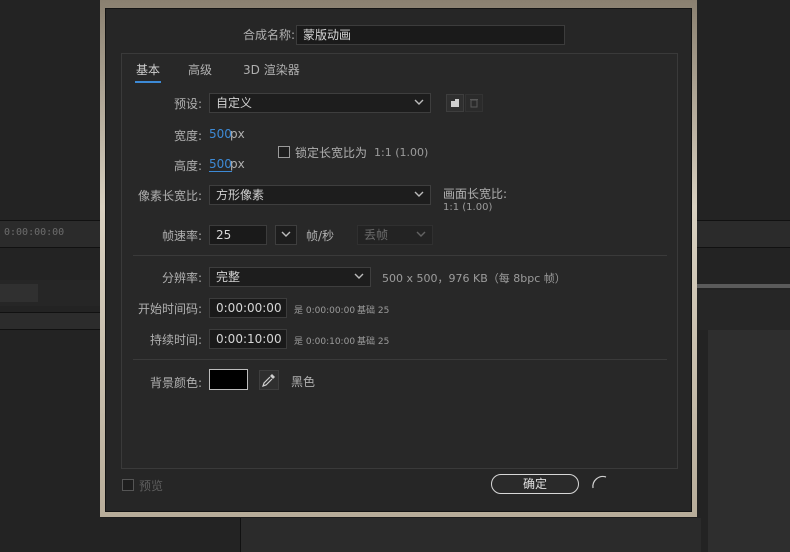 This screenshot has height=552, width=790. I want to click on background-comp-panel, so click(749, 441).